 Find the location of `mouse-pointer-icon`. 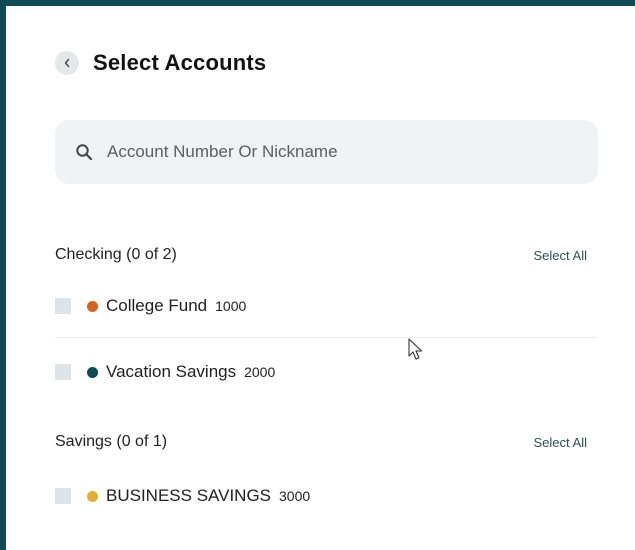

mouse-pointer-icon is located at coordinates (415, 349).